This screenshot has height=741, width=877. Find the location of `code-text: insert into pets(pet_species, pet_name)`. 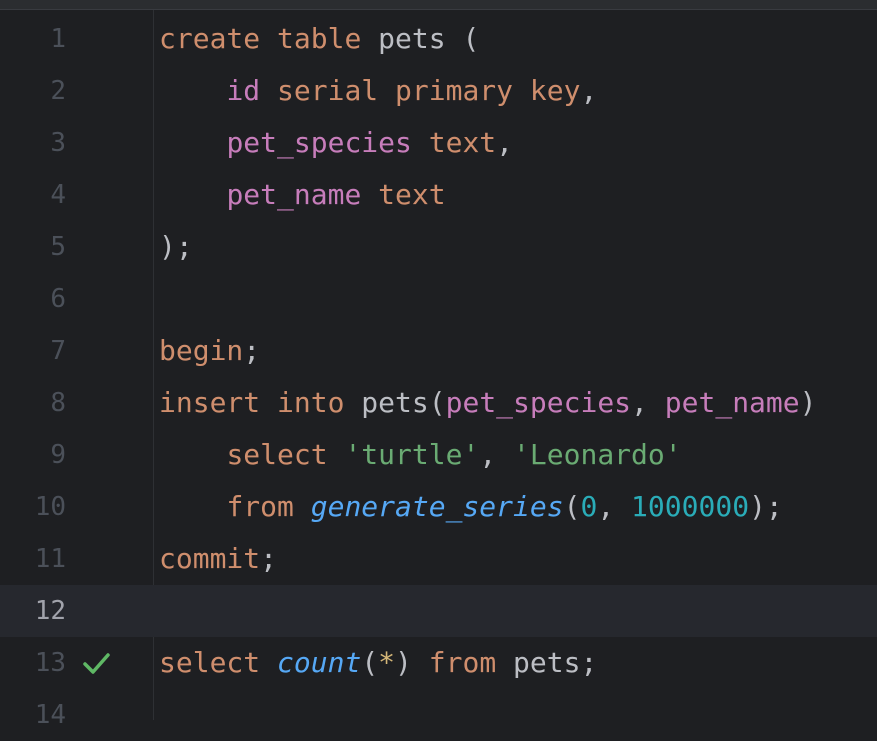

code-text: insert into pets(pet_species, pet_name) is located at coordinates (487, 403).